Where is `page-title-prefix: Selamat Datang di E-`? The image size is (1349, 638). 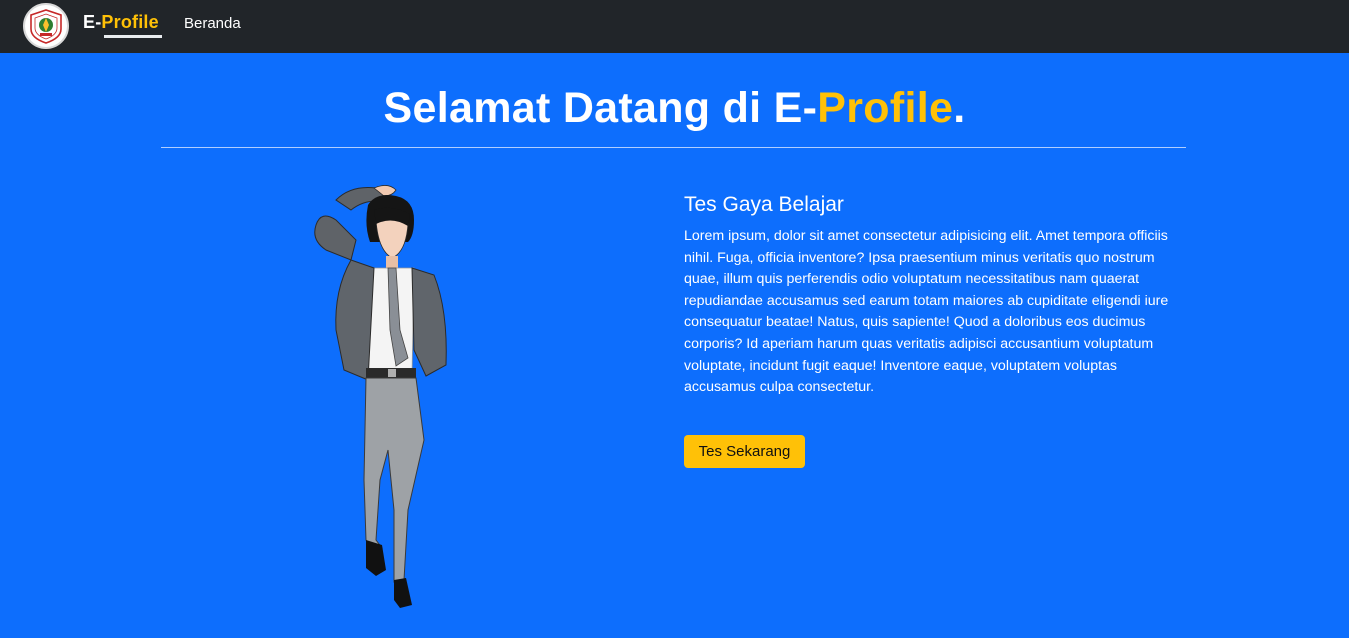
page-title-prefix: Selamat Datang di E- is located at coordinates (600, 108).